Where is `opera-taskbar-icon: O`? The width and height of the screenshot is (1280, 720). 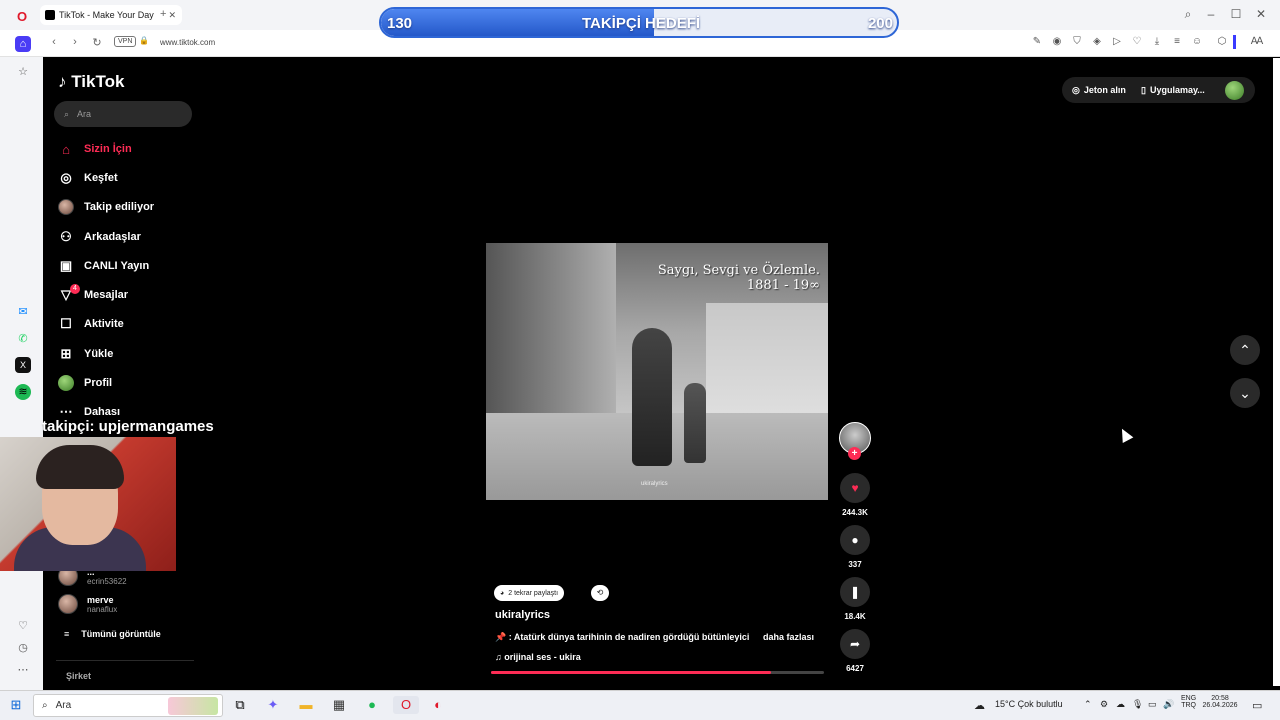
opera-taskbar-icon: O is located at coordinates (406, 705).